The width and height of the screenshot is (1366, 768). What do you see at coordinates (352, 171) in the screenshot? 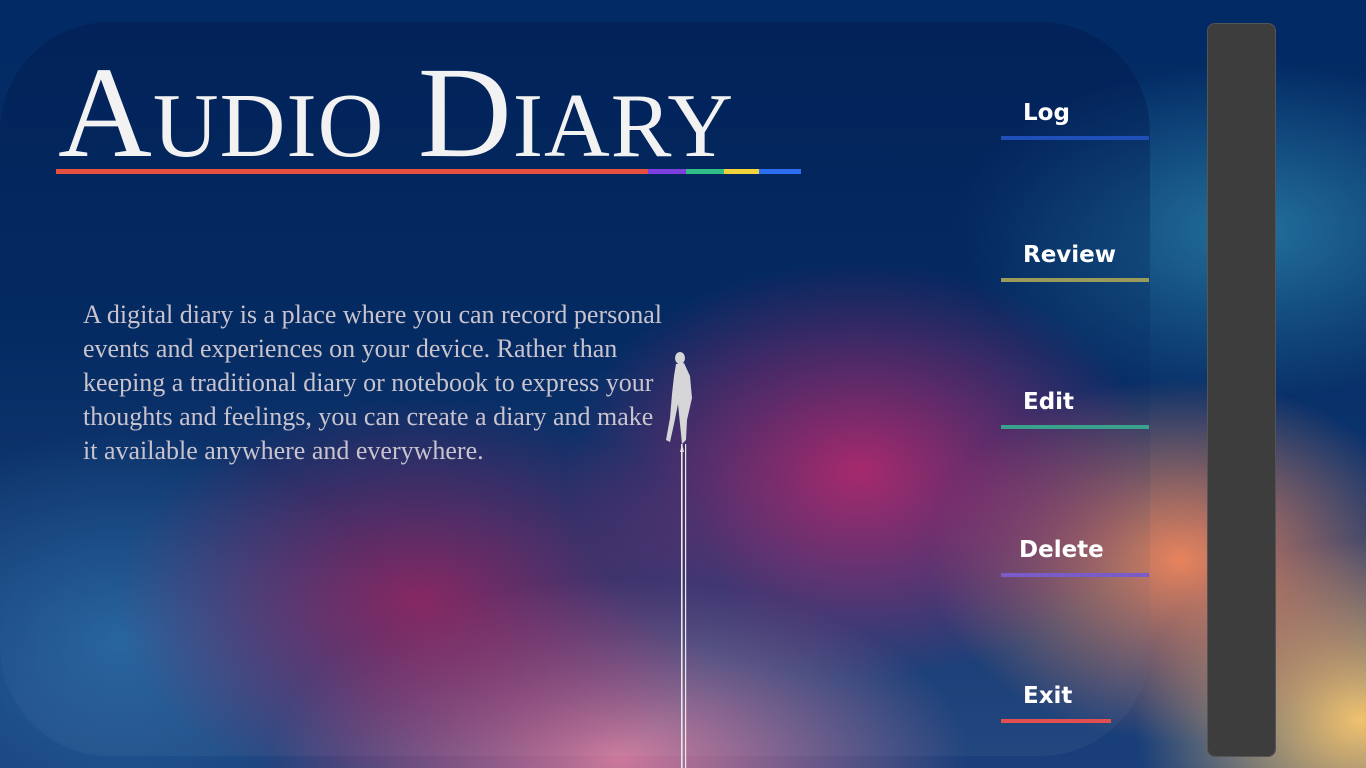
I see `underline-segment-red` at bounding box center [352, 171].